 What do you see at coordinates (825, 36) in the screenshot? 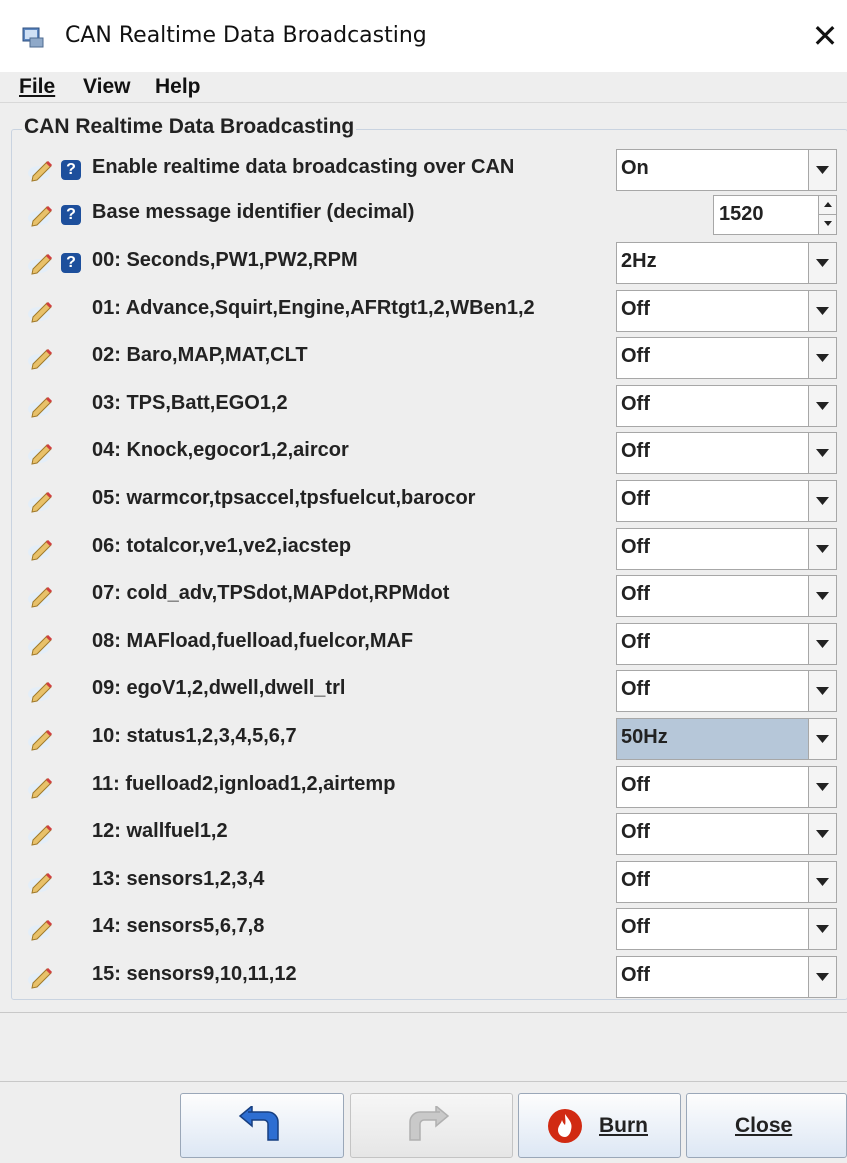
I see `close-window-button: ✕` at bounding box center [825, 36].